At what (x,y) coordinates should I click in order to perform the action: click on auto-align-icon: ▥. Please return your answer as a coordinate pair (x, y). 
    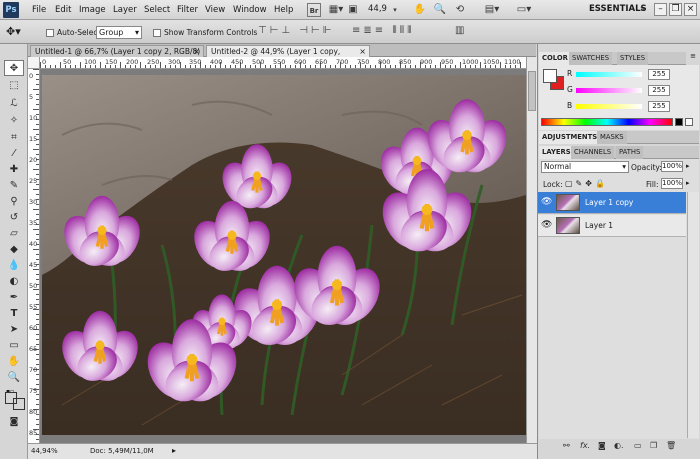
    Looking at the image, I should click on (459, 30).